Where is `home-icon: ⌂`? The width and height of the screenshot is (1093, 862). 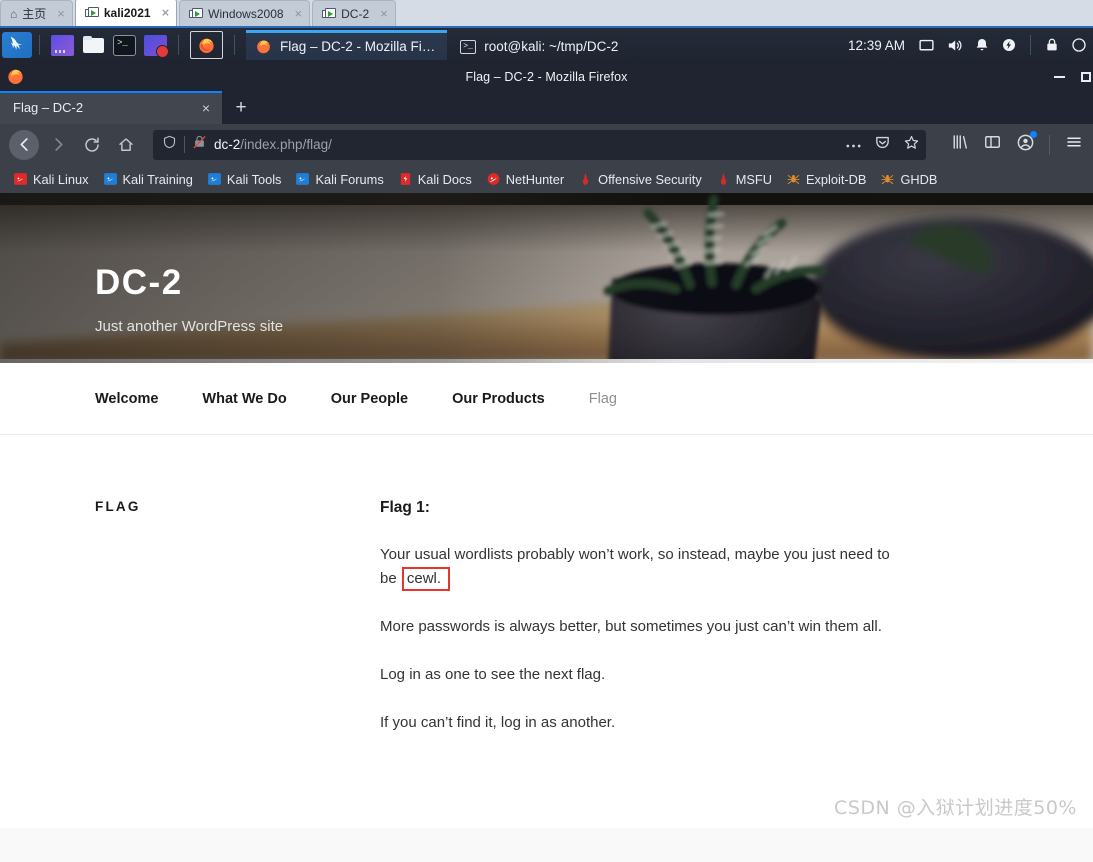 home-icon: ⌂ is located at coordinates (14, 13).